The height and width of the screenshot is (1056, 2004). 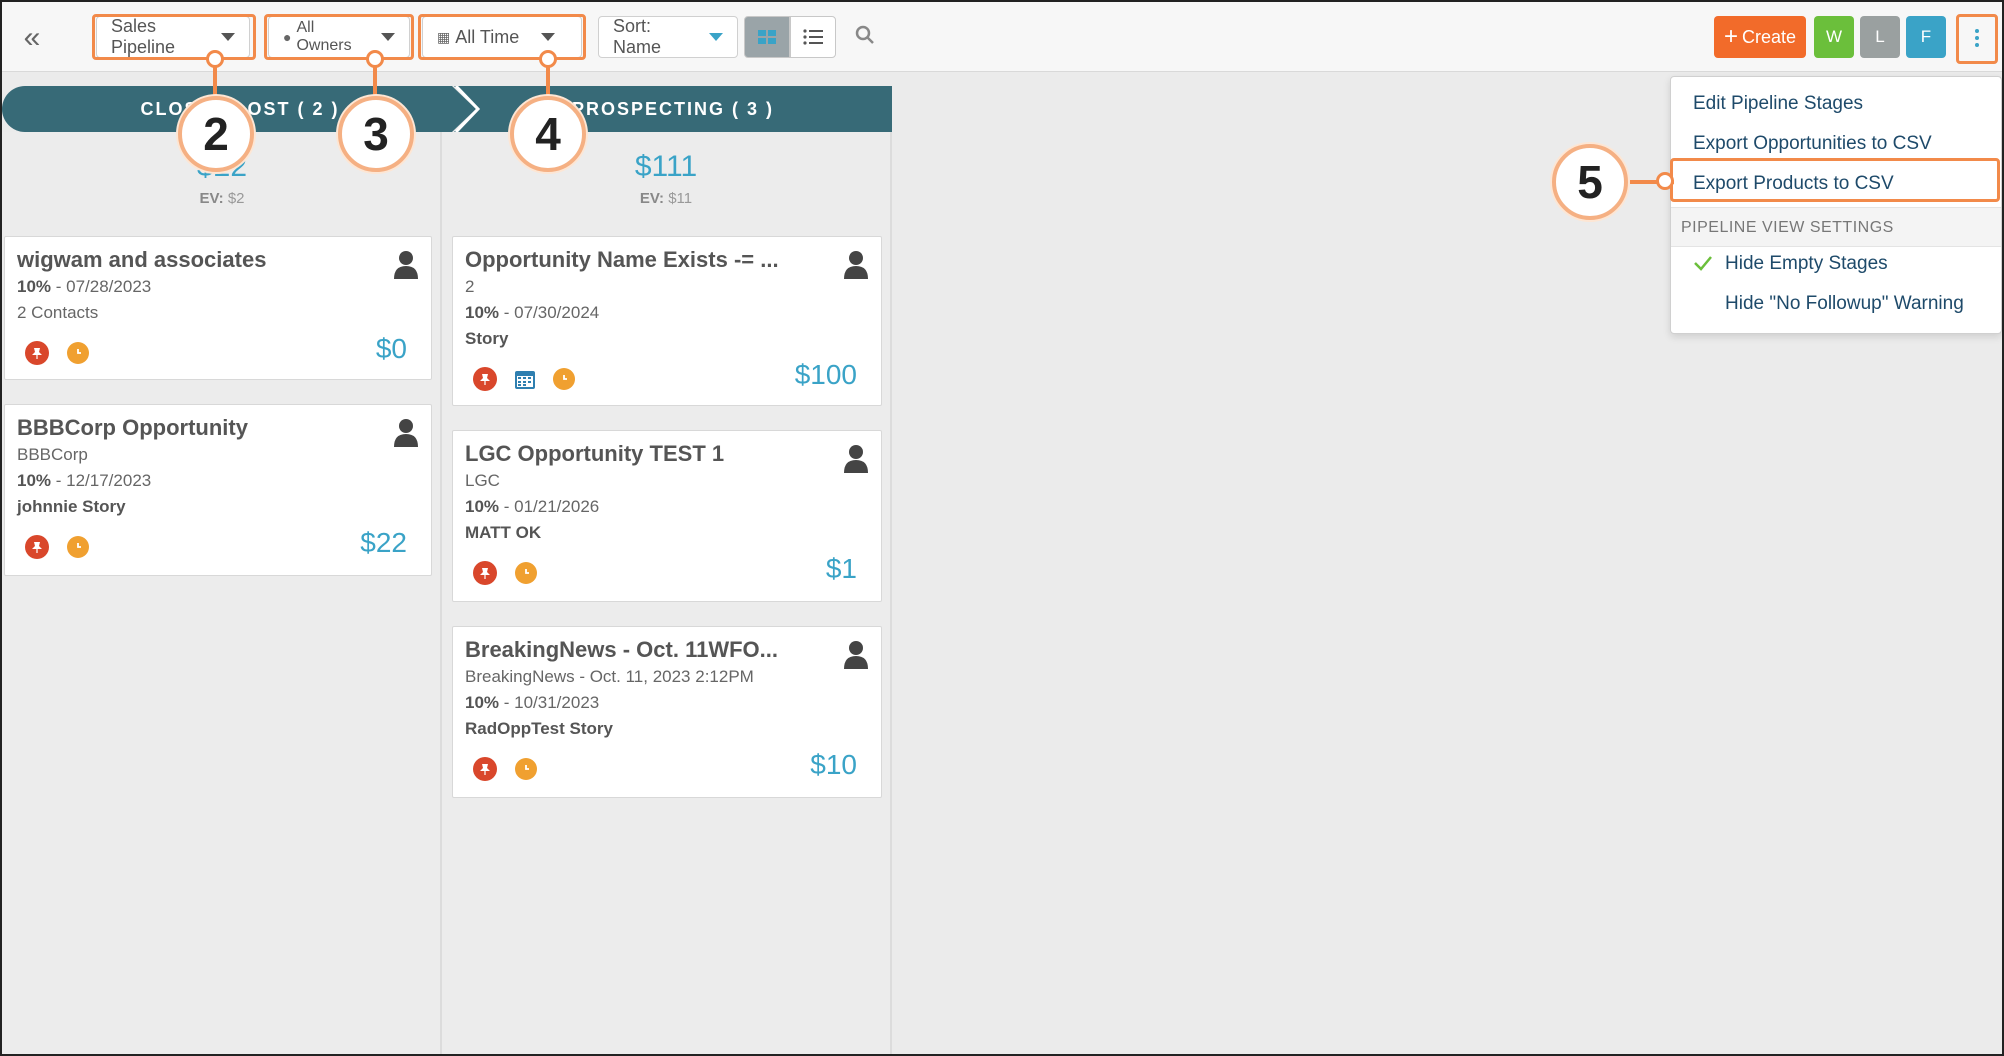 What do you see at coordinates (1703, 263) in the screenshot?
I see `checkmark-icon` at bounding box center [1703, 263].